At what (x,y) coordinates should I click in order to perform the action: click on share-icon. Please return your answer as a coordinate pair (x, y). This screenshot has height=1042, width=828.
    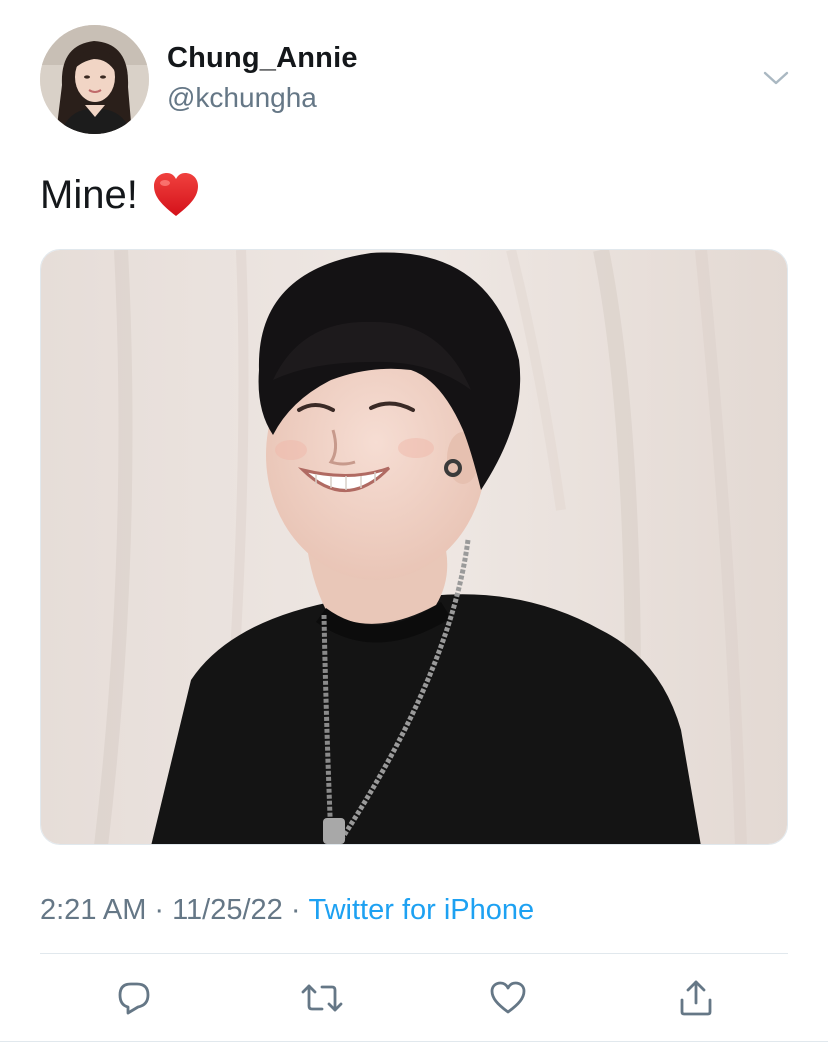
    Looking at the image, I should click on (696, 998).